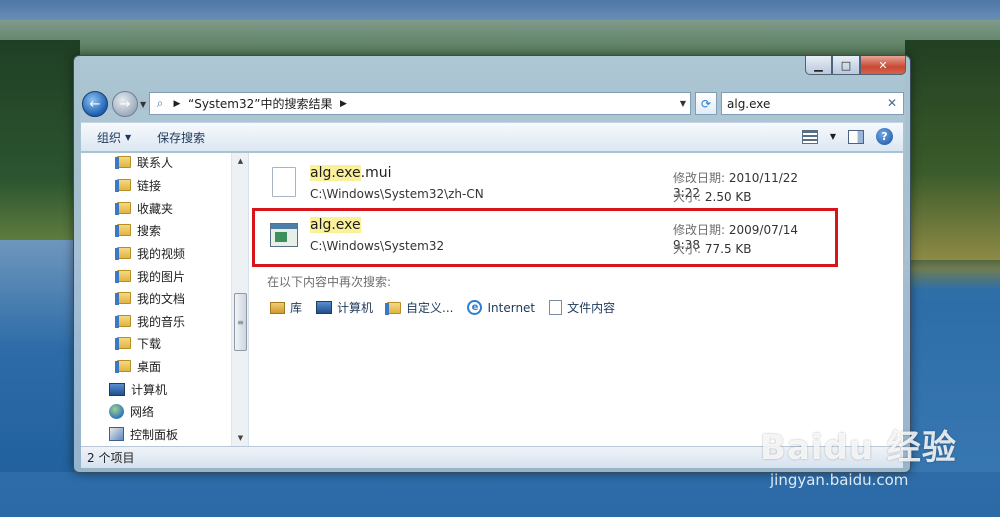  I want to click on recent-pages-dropdown: ▼, so click(143, 104).